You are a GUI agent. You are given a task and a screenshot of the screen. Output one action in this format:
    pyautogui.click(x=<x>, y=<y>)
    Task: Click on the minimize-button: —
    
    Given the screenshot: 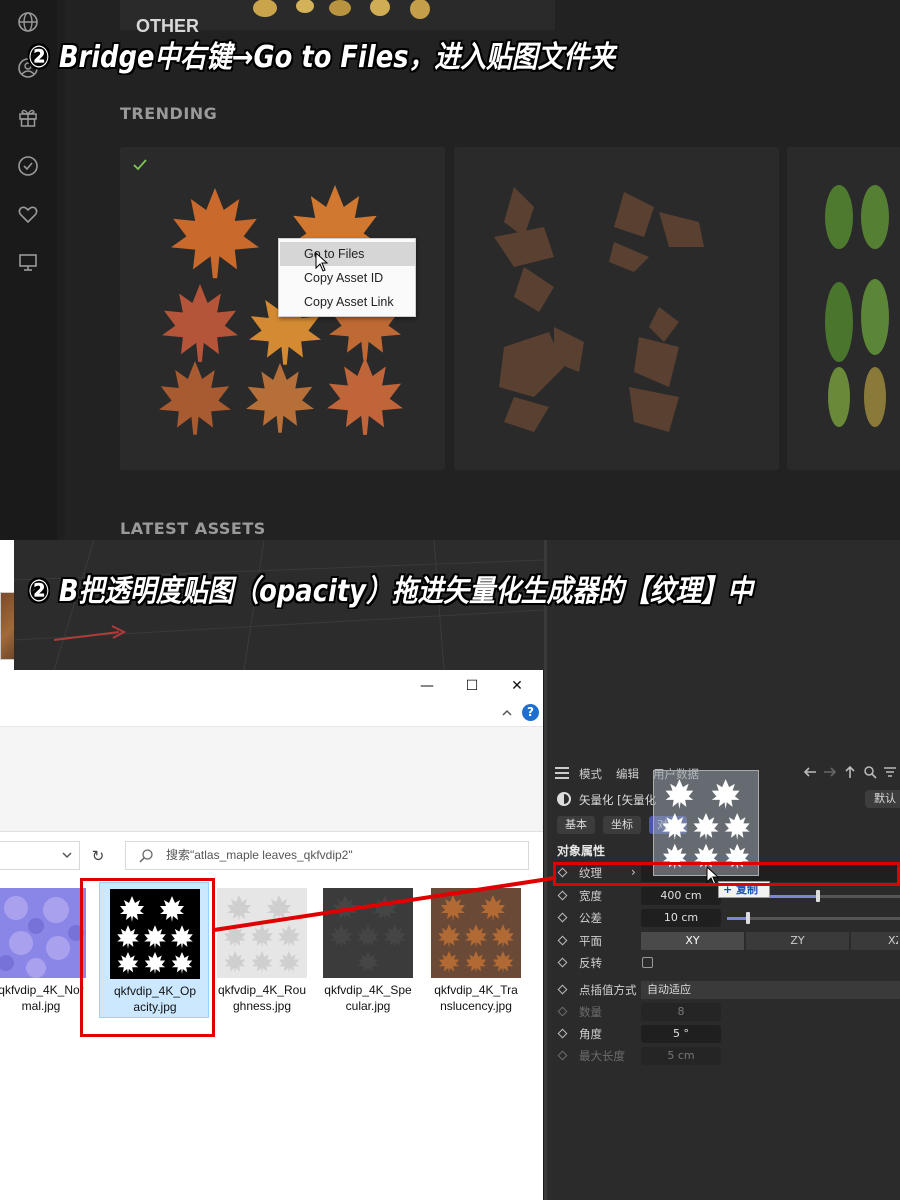 What is the action you would take?
    pyautogui.click(x=427, y=686)
    